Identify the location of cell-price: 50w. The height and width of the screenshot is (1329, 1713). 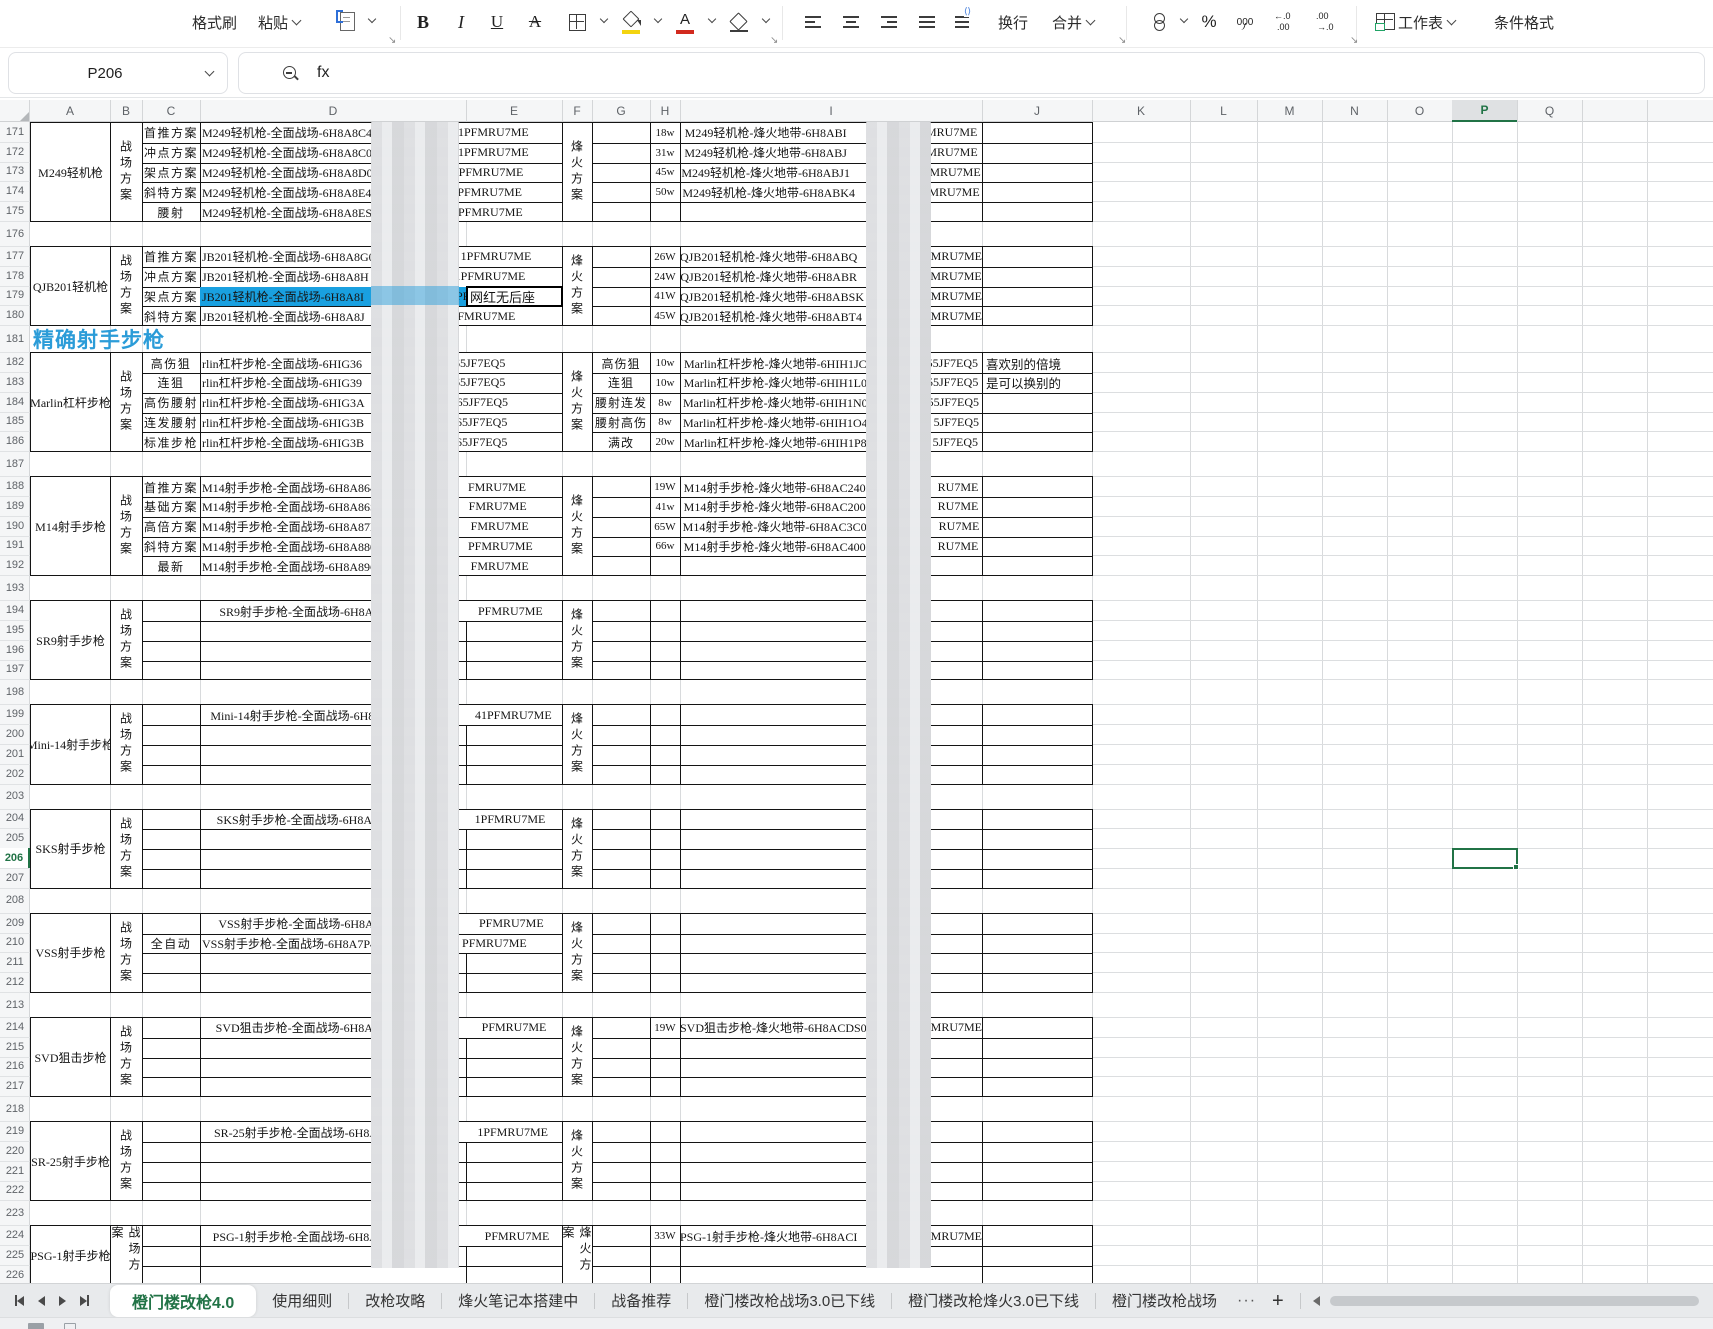
(665, 192).